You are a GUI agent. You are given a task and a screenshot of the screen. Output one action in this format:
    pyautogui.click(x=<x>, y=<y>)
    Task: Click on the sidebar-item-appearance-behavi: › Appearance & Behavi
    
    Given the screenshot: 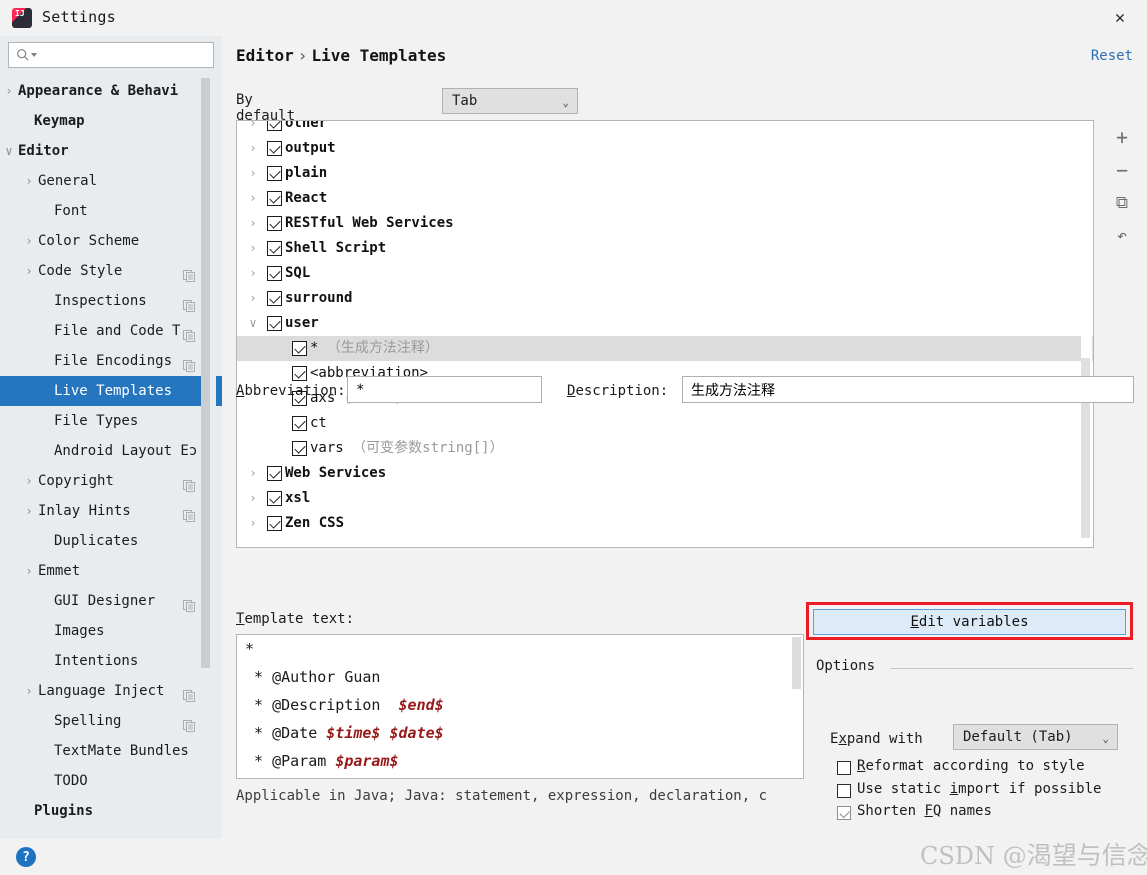 What is the action you would take?
    pyautogui.click(x=111, y=91)
    